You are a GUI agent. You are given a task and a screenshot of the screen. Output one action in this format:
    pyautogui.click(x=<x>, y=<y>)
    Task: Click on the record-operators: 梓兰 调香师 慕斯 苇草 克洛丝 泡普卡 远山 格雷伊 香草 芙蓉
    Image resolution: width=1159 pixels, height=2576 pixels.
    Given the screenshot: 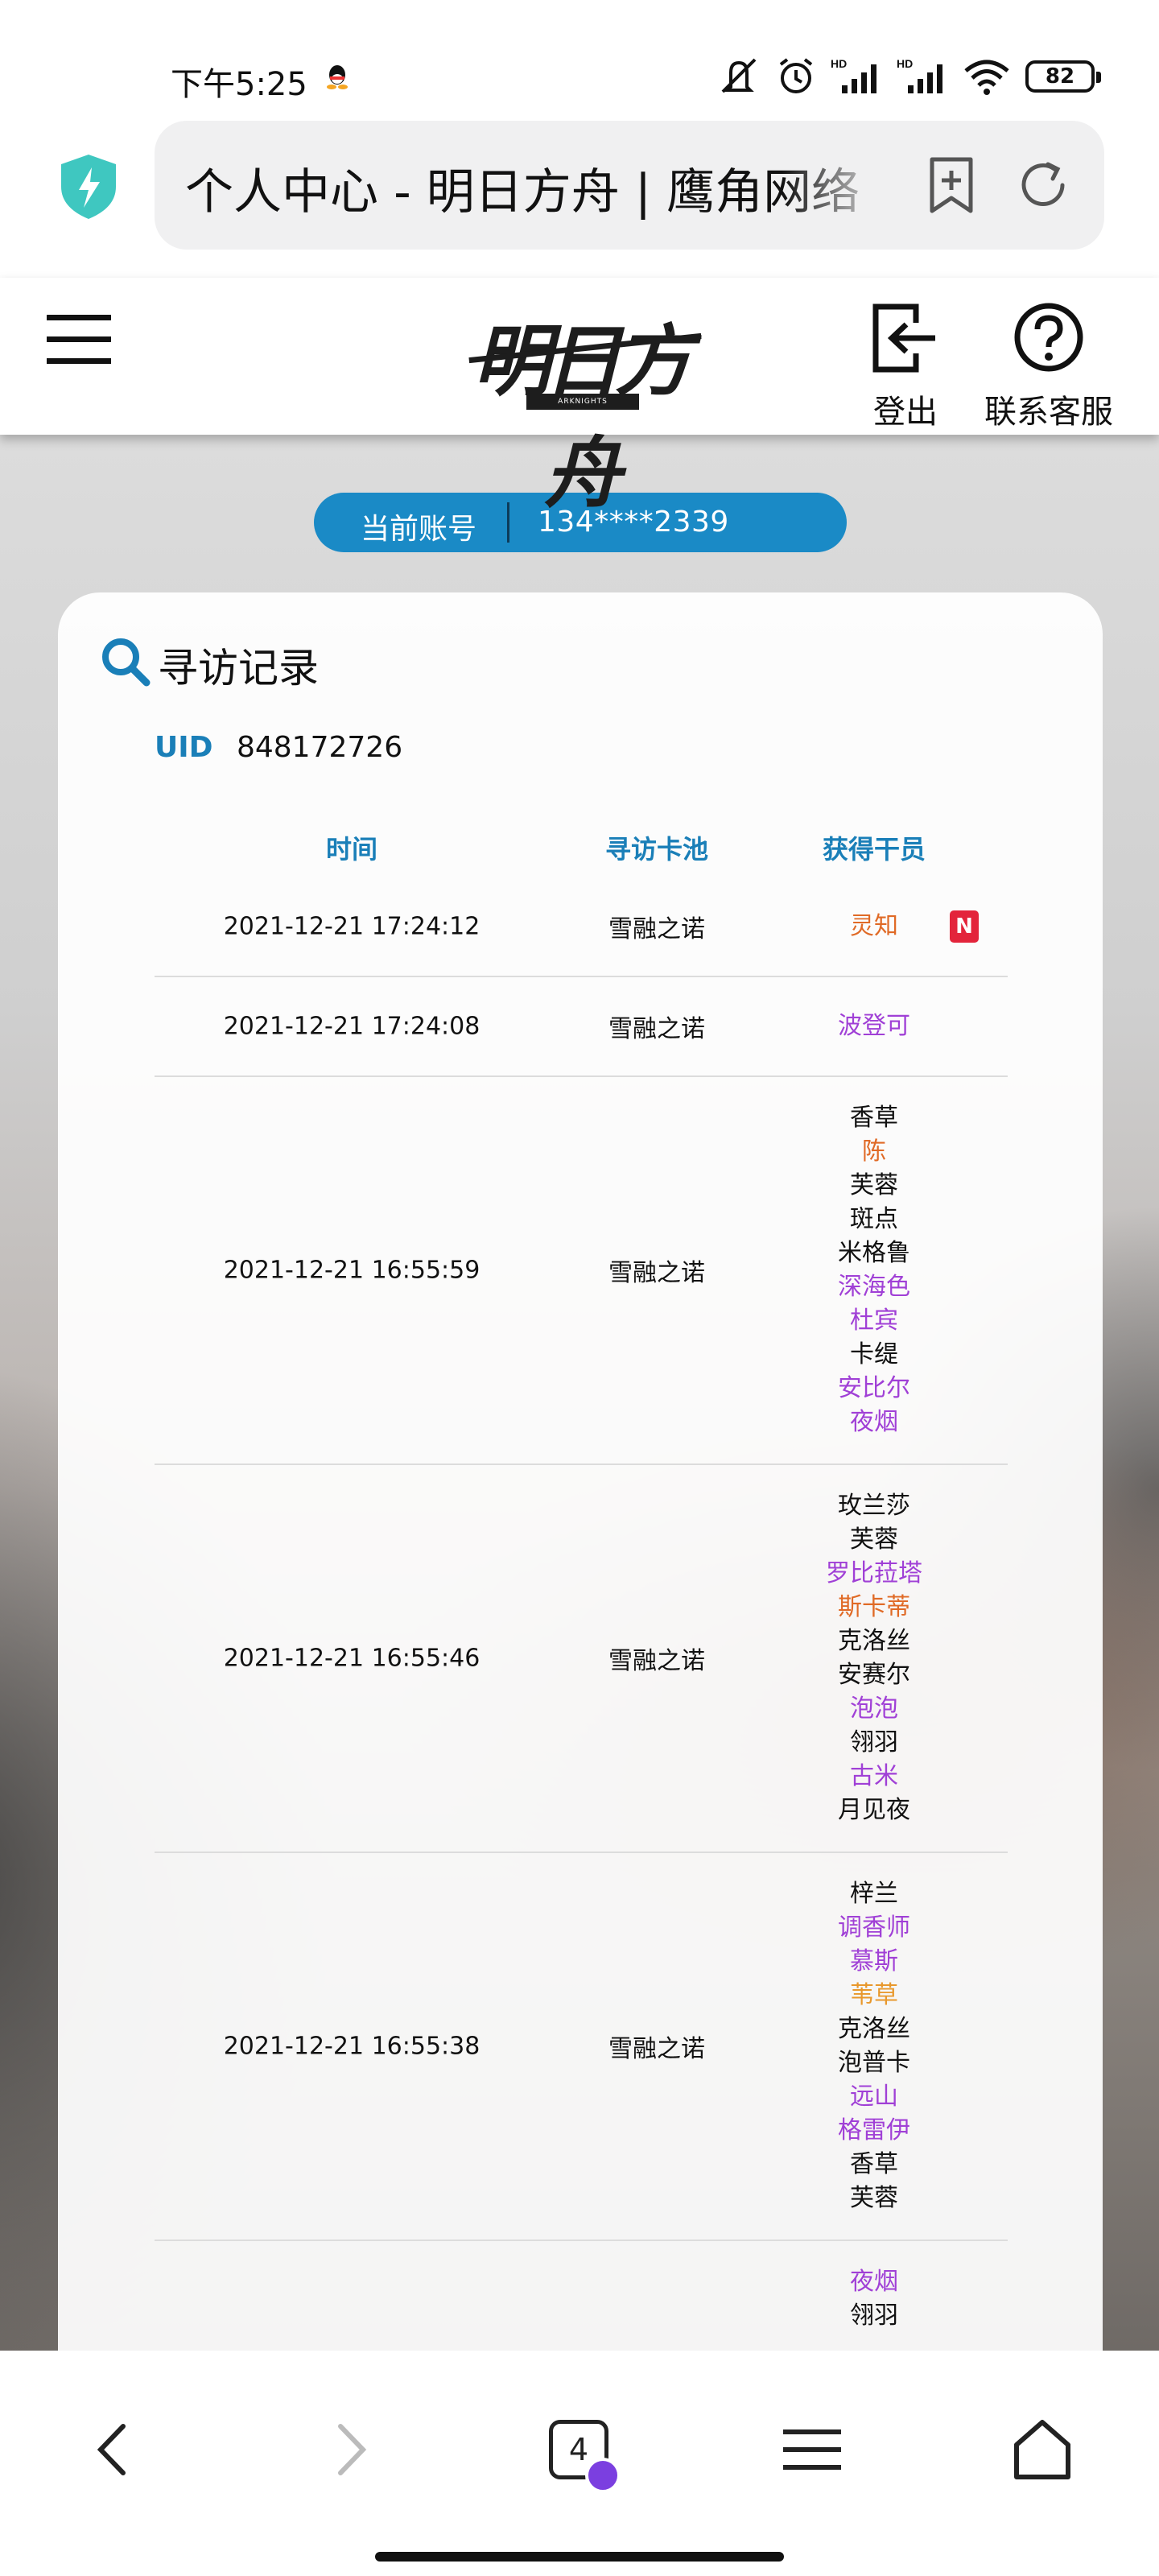 What is the action you would take?
    pyautogui.click(x=874, y=2046)
    